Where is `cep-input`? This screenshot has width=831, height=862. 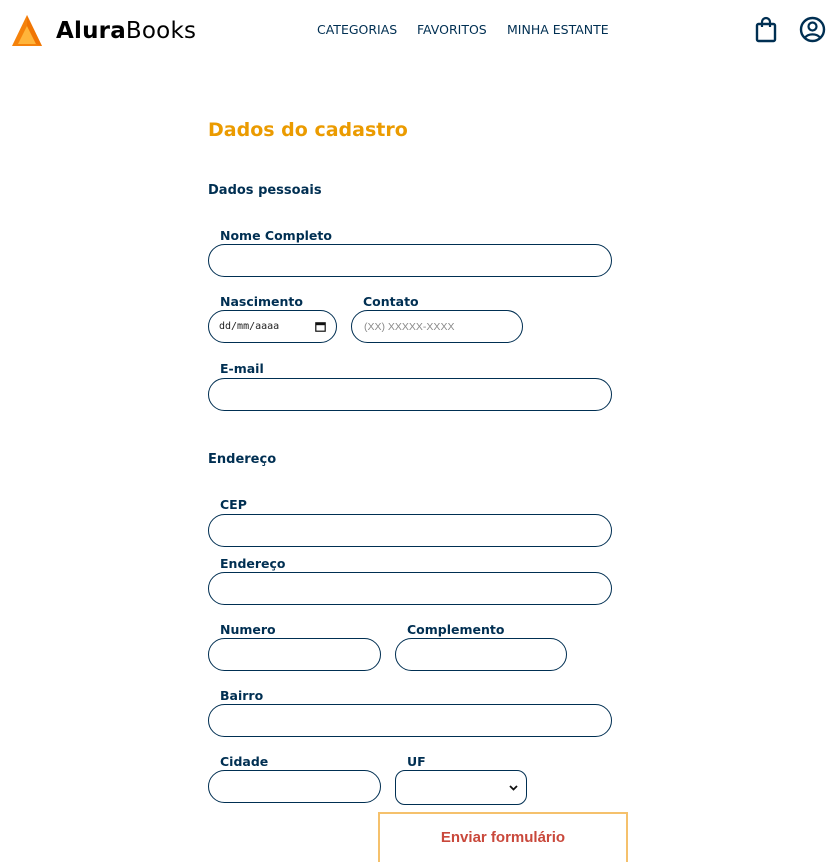 cep-input is located at coordinates (410, 530).